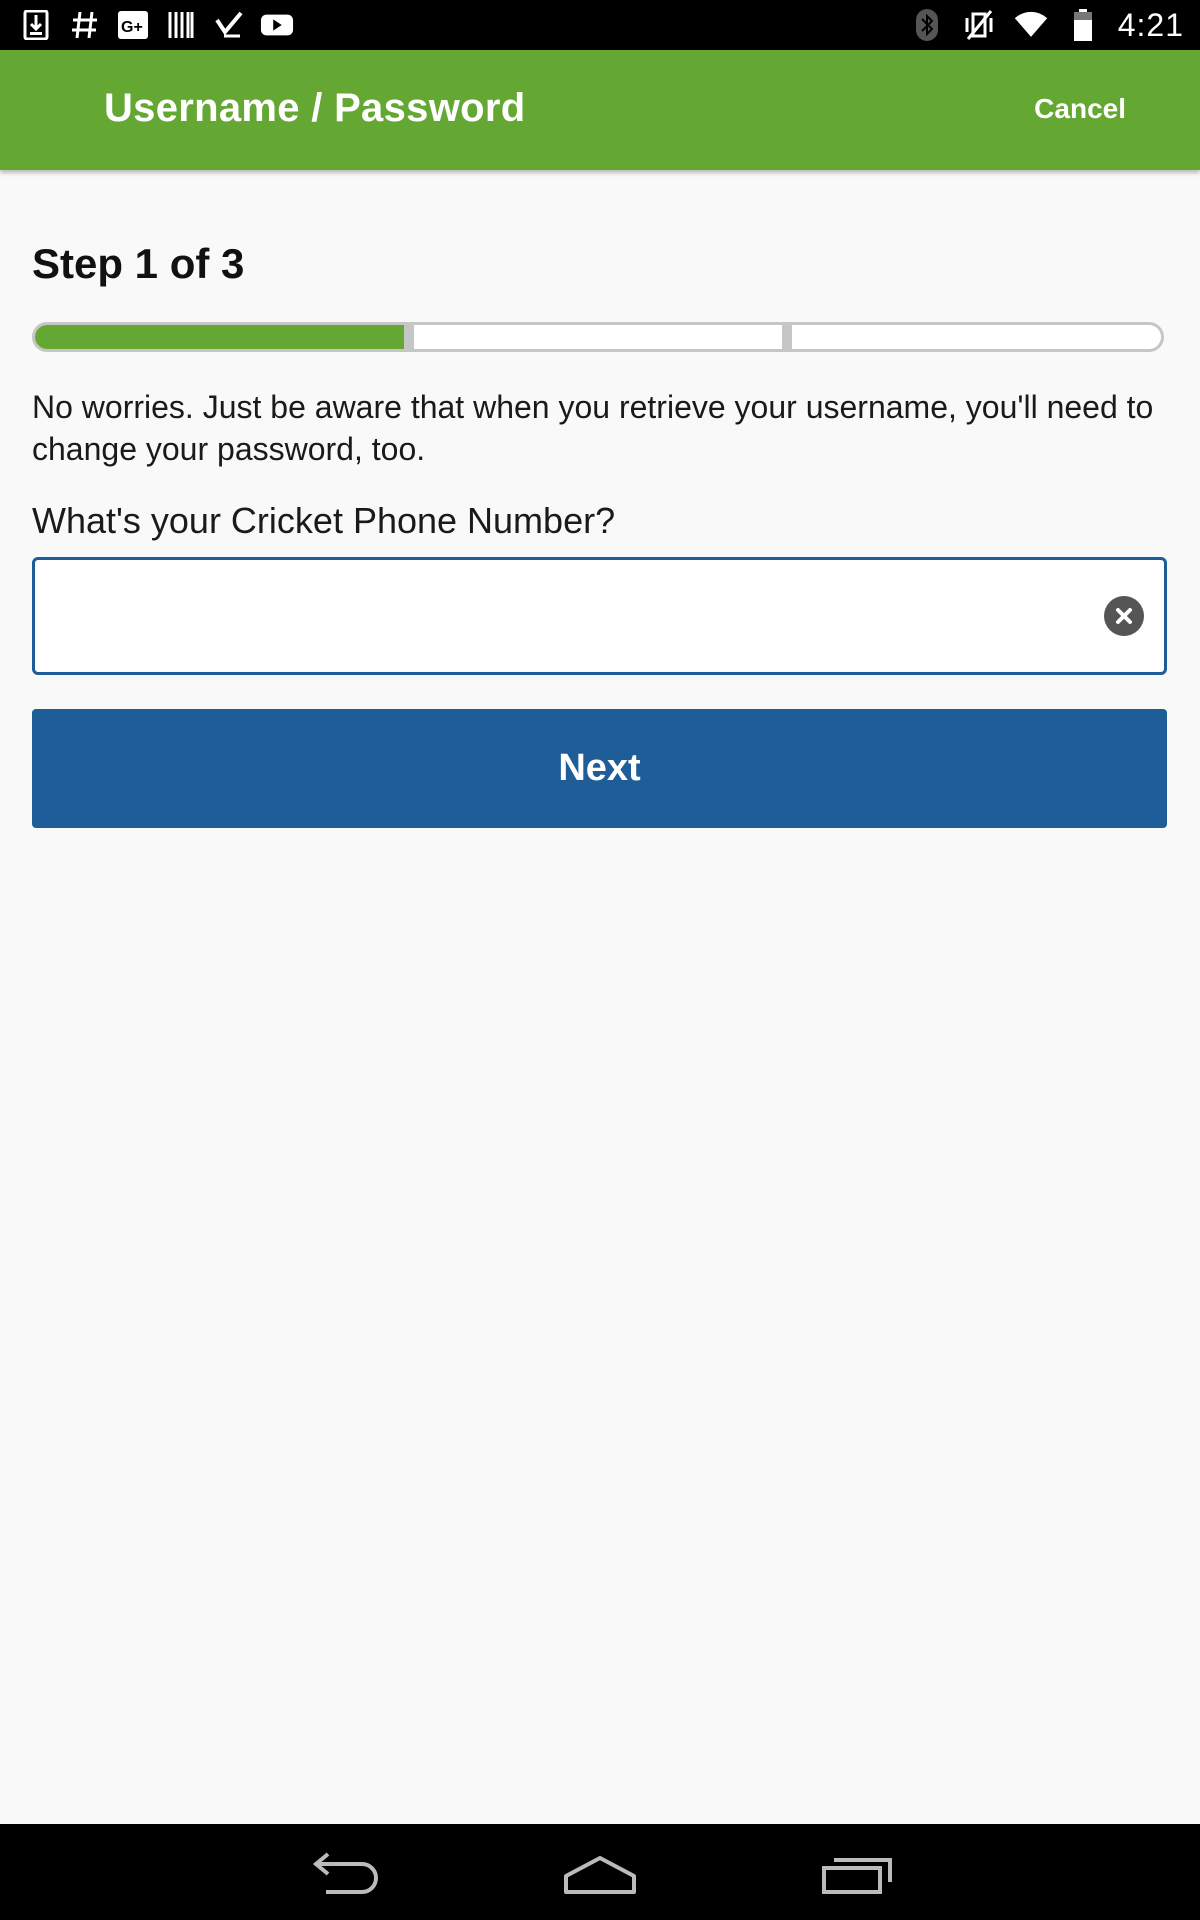 This screenshot has height=1920, width=1200. Describe the element at coordinates (138, 263) in the screenshot. I see `step-indicator: Step 1 of 3` at that location.